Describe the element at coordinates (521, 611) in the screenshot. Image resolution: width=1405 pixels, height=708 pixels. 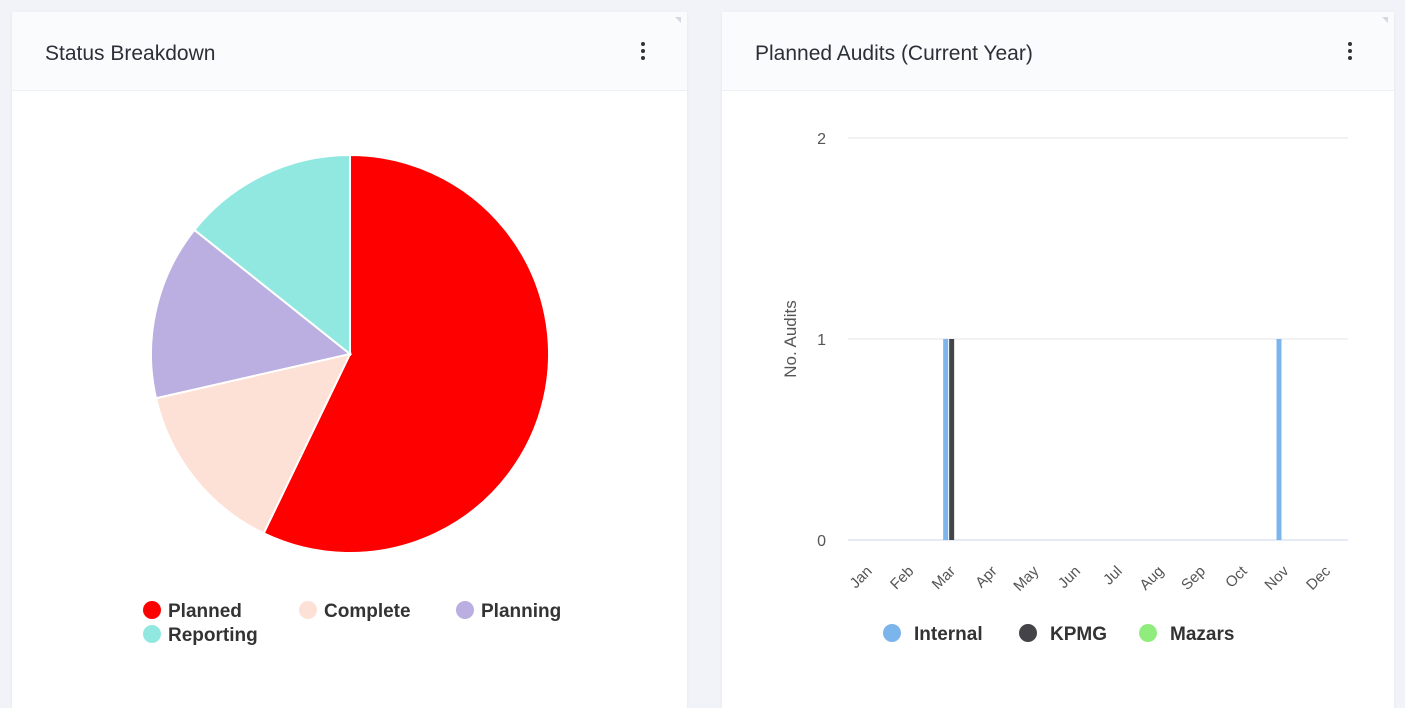
I see `legend-label: Planning` at that location.